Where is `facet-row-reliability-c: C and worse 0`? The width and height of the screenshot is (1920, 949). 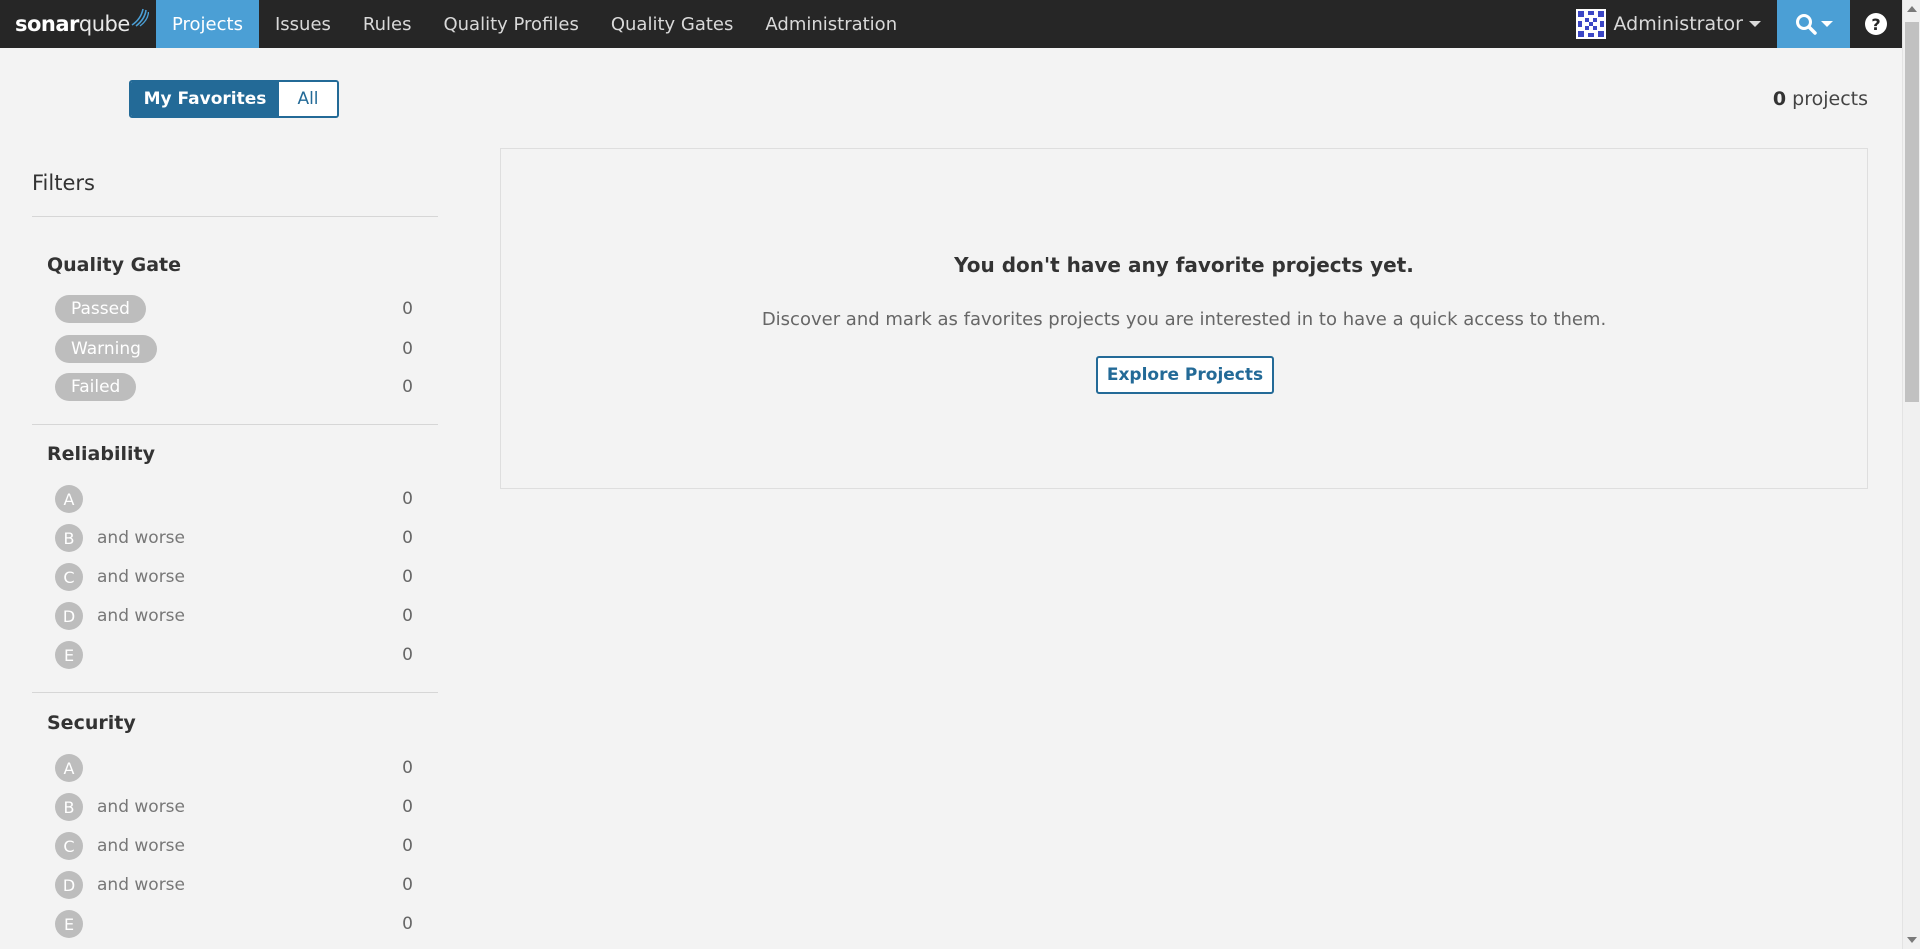 facet-row-reliability-c: C and worse 0 is located at coordinates (235, 577).